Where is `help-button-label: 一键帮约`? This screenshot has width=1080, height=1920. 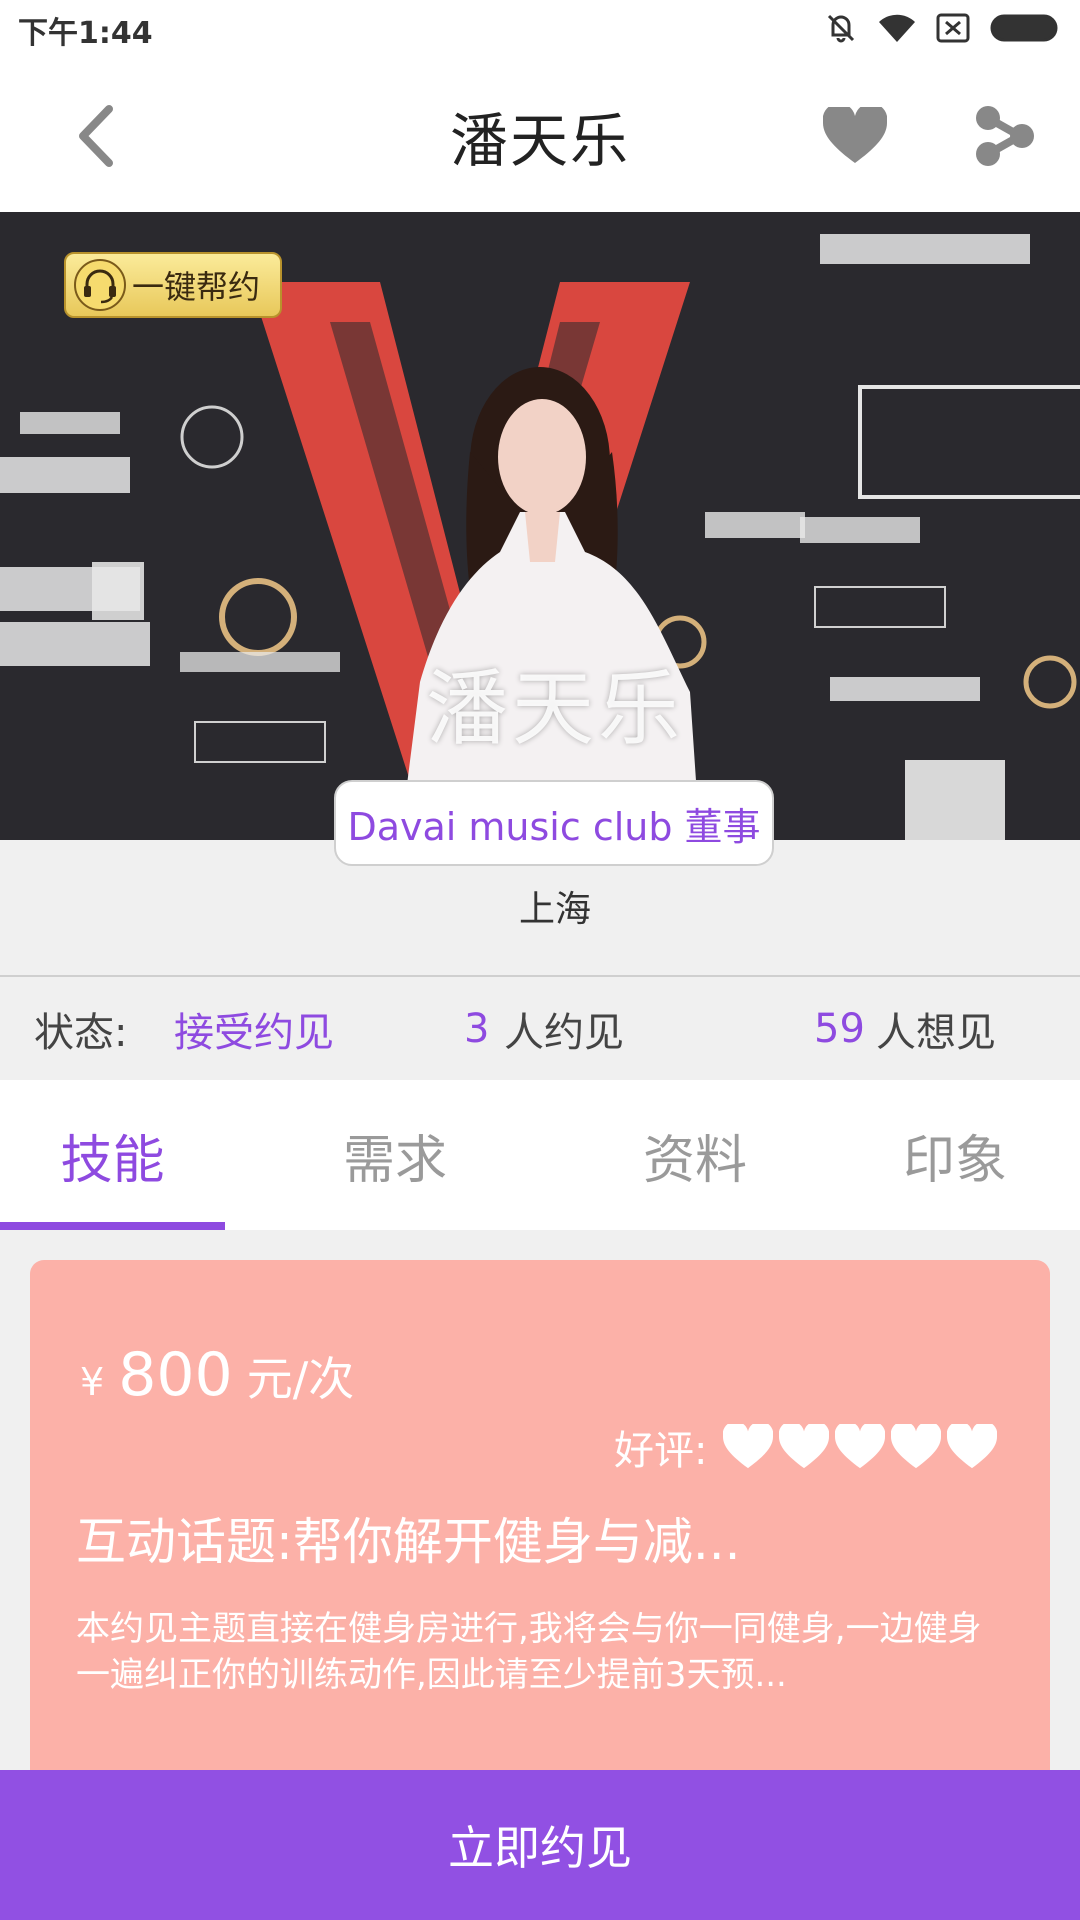 help-button-label: 一键帮约 is located at coordinates (196, 287).